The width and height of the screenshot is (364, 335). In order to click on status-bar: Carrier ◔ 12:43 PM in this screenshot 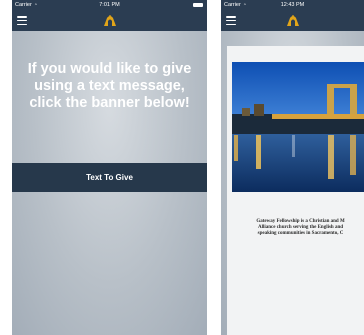, I will do `click(292, 5)`.